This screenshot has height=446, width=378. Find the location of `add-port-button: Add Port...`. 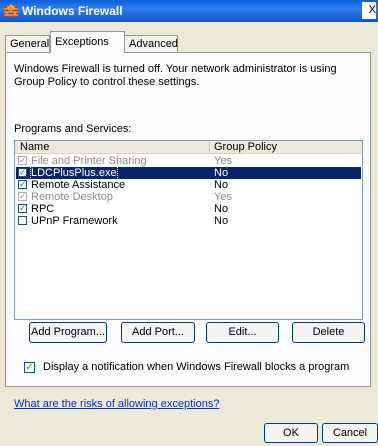

add-port-button: Add Port... is located at coordinates (158, 332).